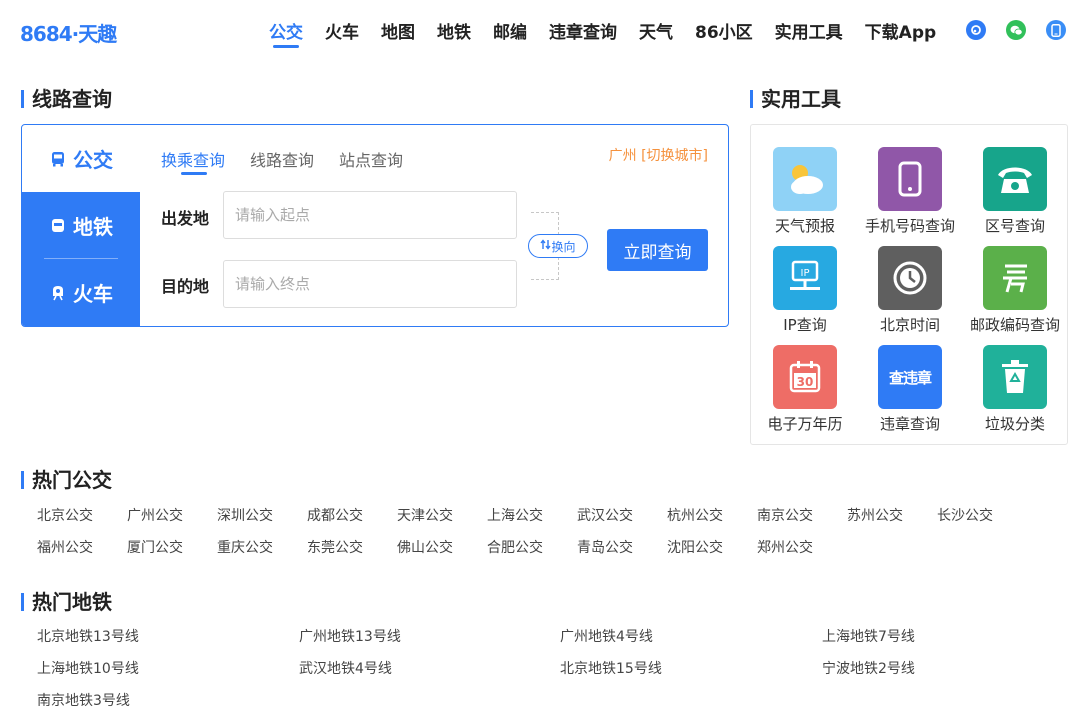 Image resolution: width=1080 pixels, height=727 pixels. What do you see at coordinates (868, 668) in the screenshot?
I see `hot-metro-link: 宁波地铁2号线` at bounding box center [868, 668].